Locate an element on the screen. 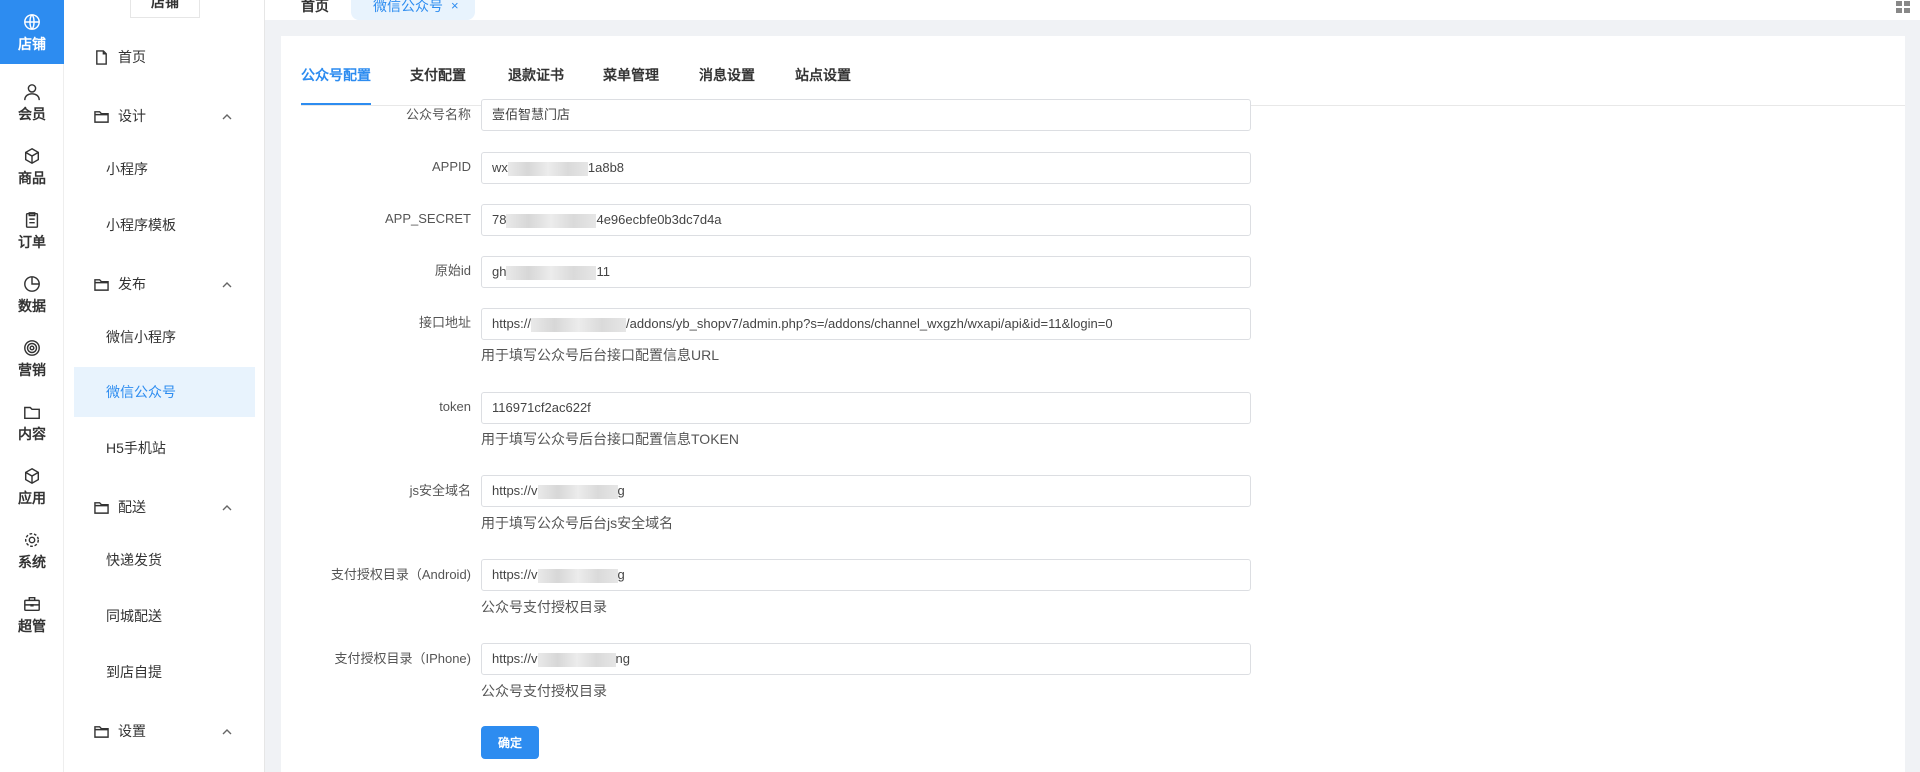 The height and width of the screenshot is (772, 1920). label-appid: APPID is located at coordinates (451, 166).